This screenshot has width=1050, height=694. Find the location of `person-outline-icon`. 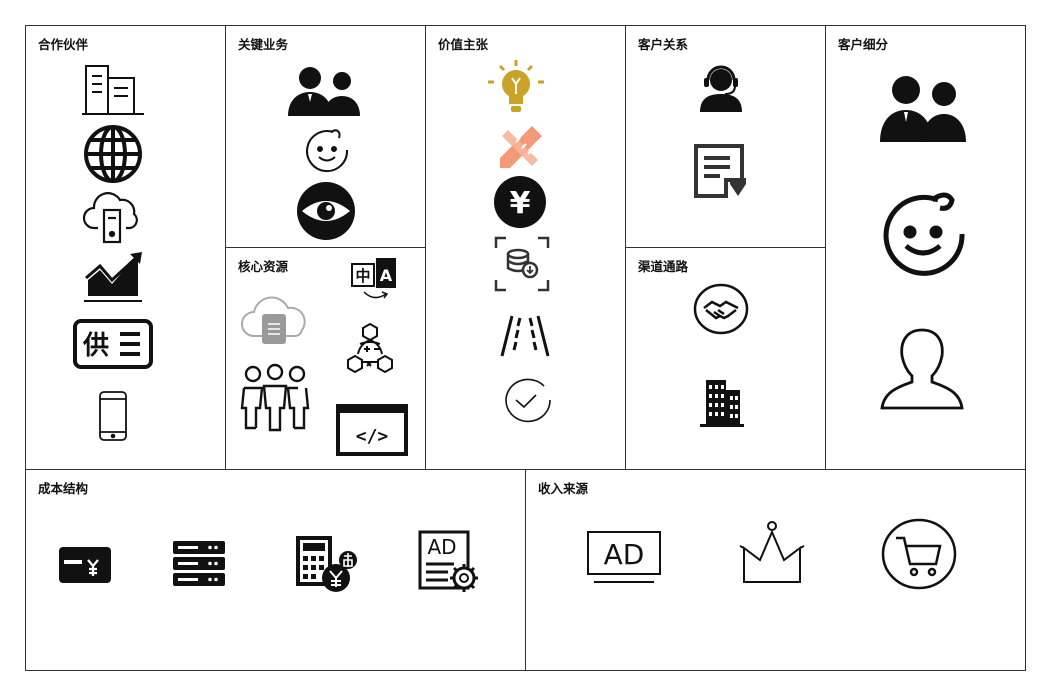

person-outline-icon is located at coordinates (922, 369).